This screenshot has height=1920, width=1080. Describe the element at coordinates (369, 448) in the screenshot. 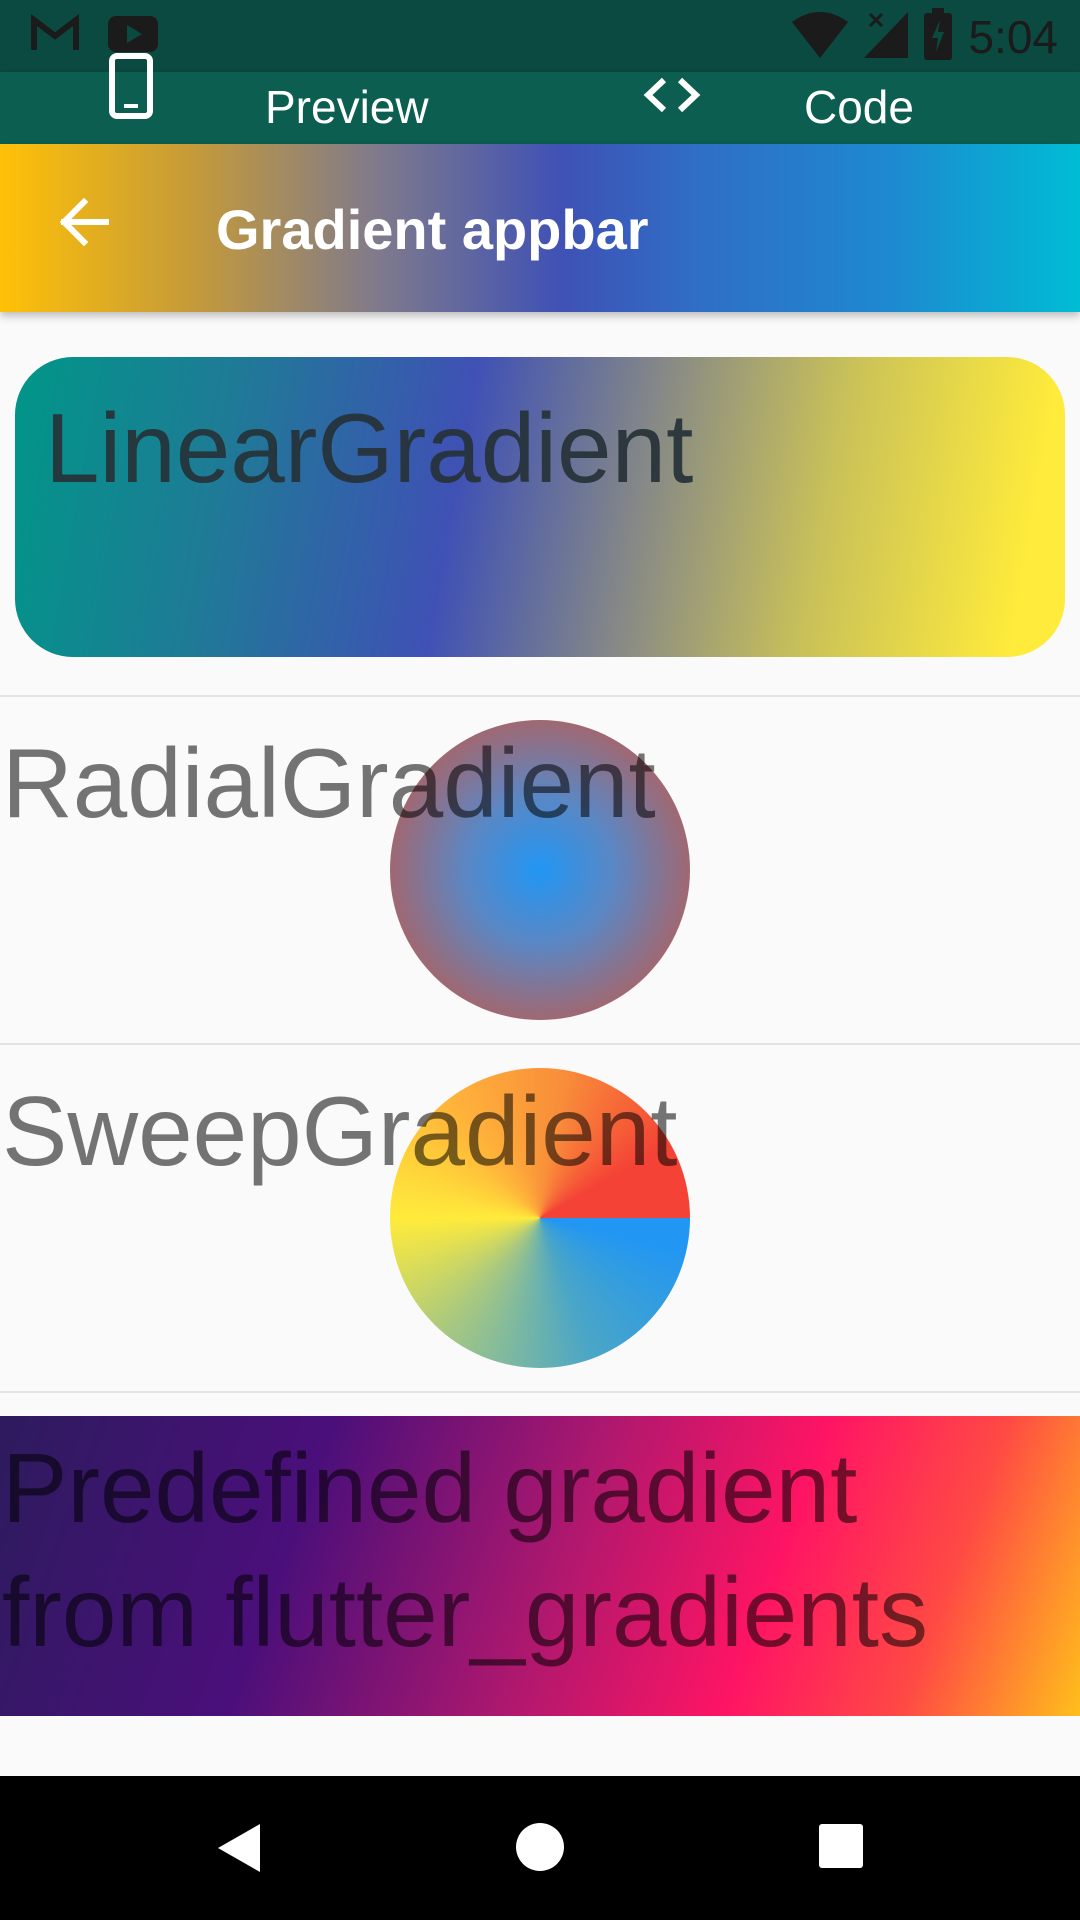

I see `linear-gradient-label: LinearGradient` at that location.